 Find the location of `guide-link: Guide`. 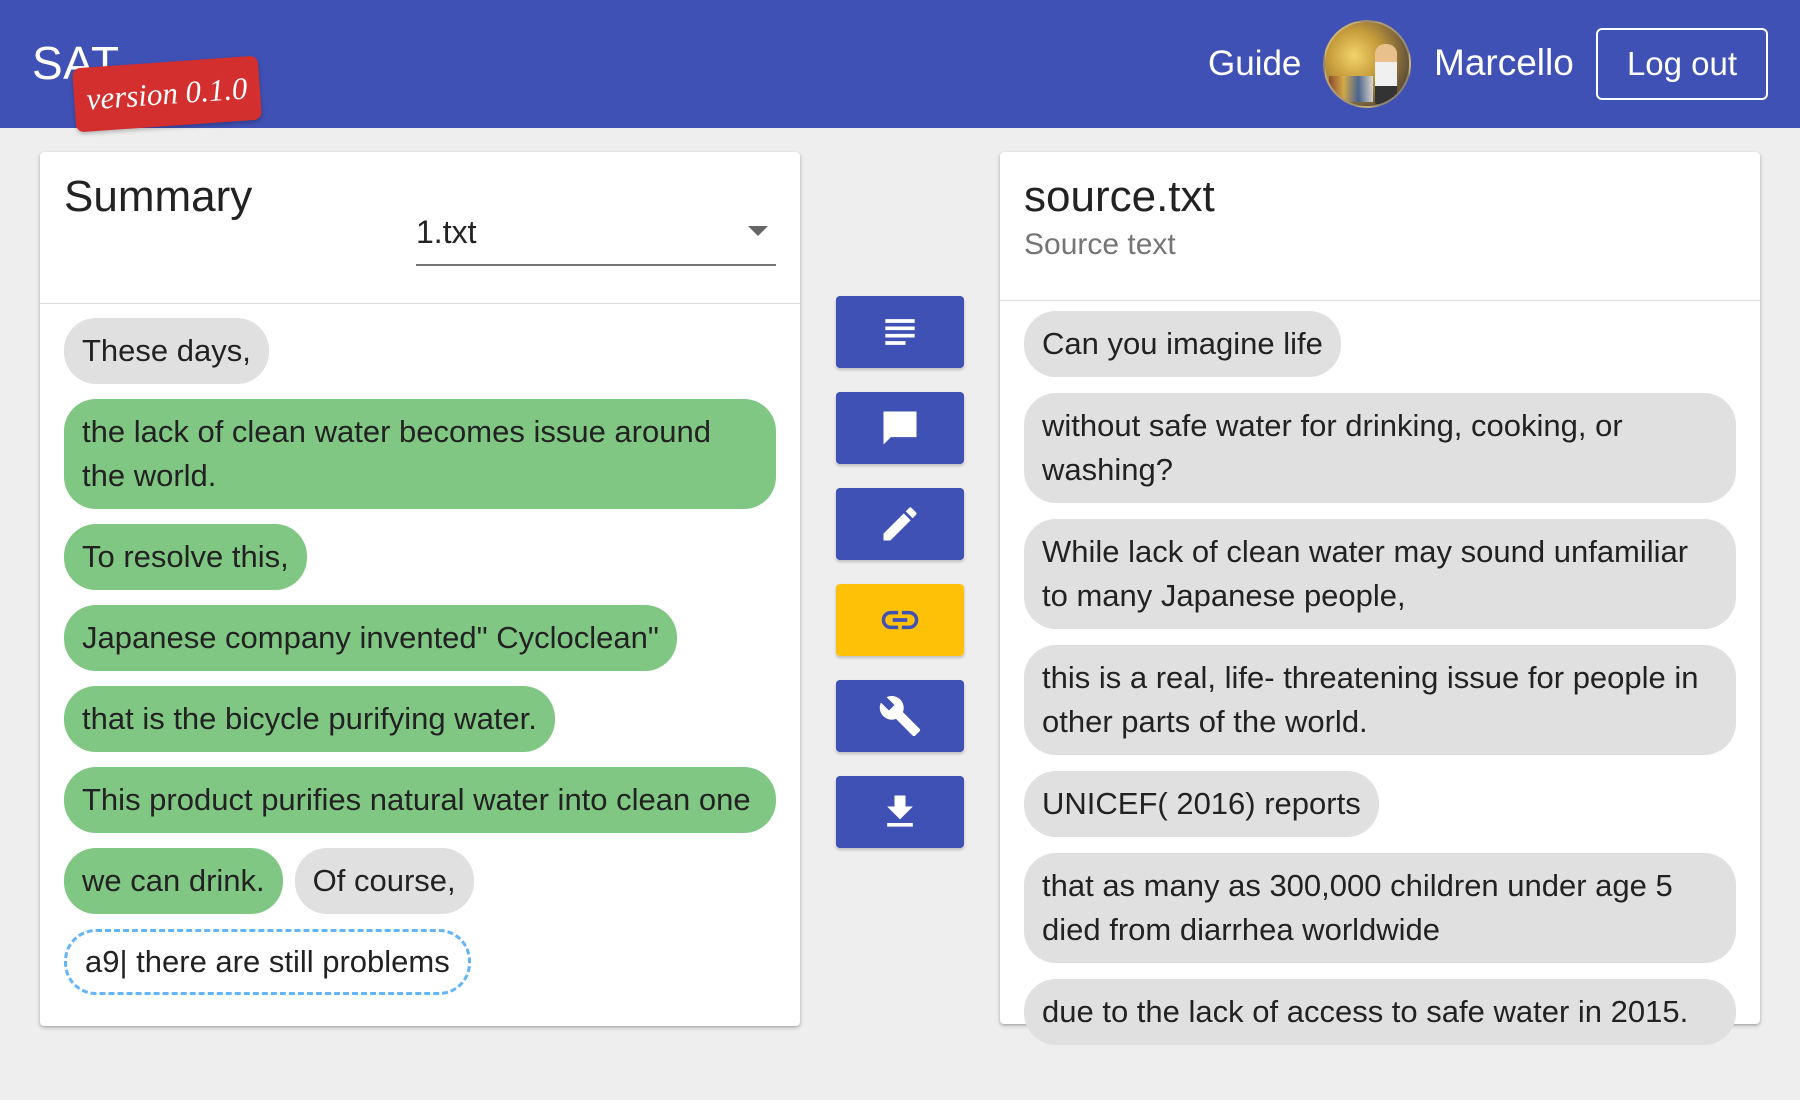

guide-link: Guide is located at coordinates (1254, 64).